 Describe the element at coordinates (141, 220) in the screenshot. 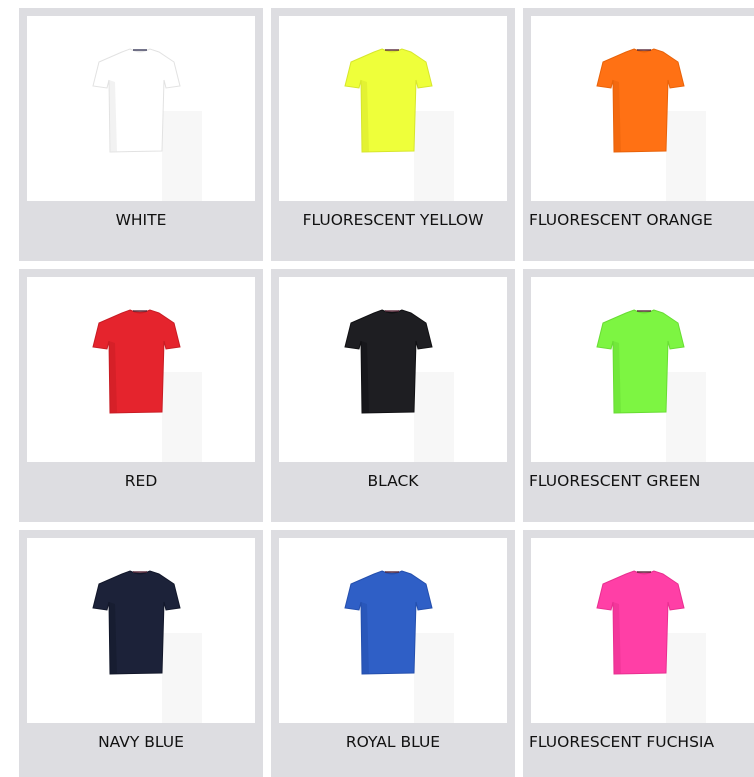

I see `color-label: WHITE` at that location.